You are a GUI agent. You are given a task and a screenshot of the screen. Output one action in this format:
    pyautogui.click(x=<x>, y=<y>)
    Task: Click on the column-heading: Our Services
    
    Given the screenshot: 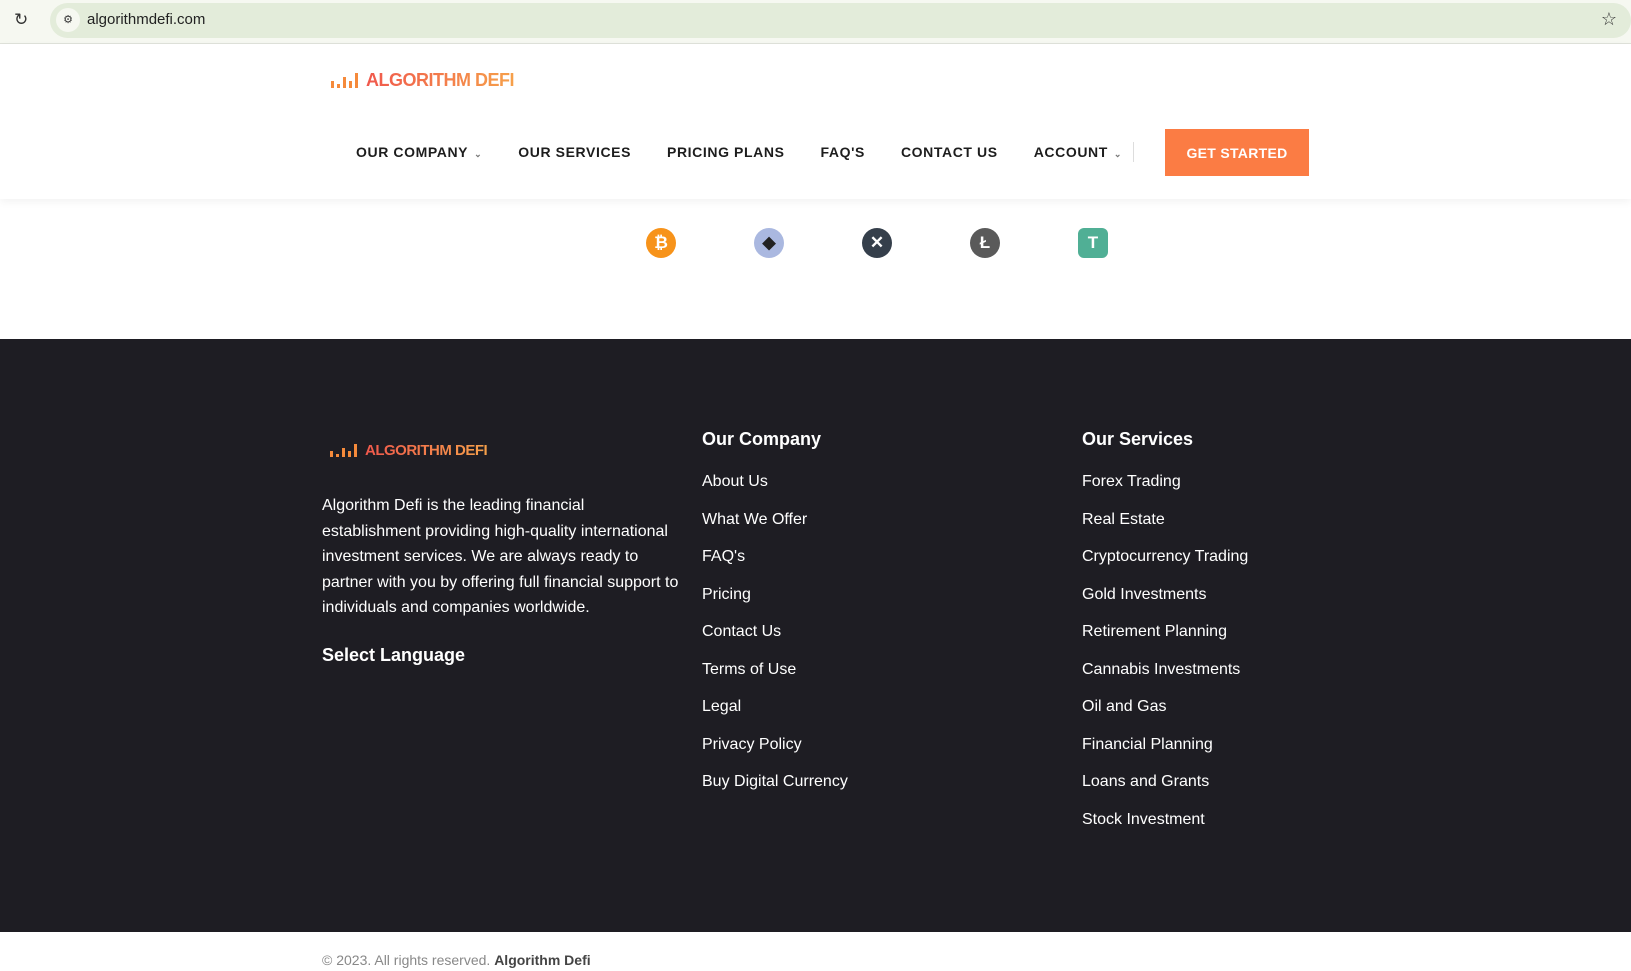 What is the action you would take?
    pyautogui.click(x=1138, y=439)
    